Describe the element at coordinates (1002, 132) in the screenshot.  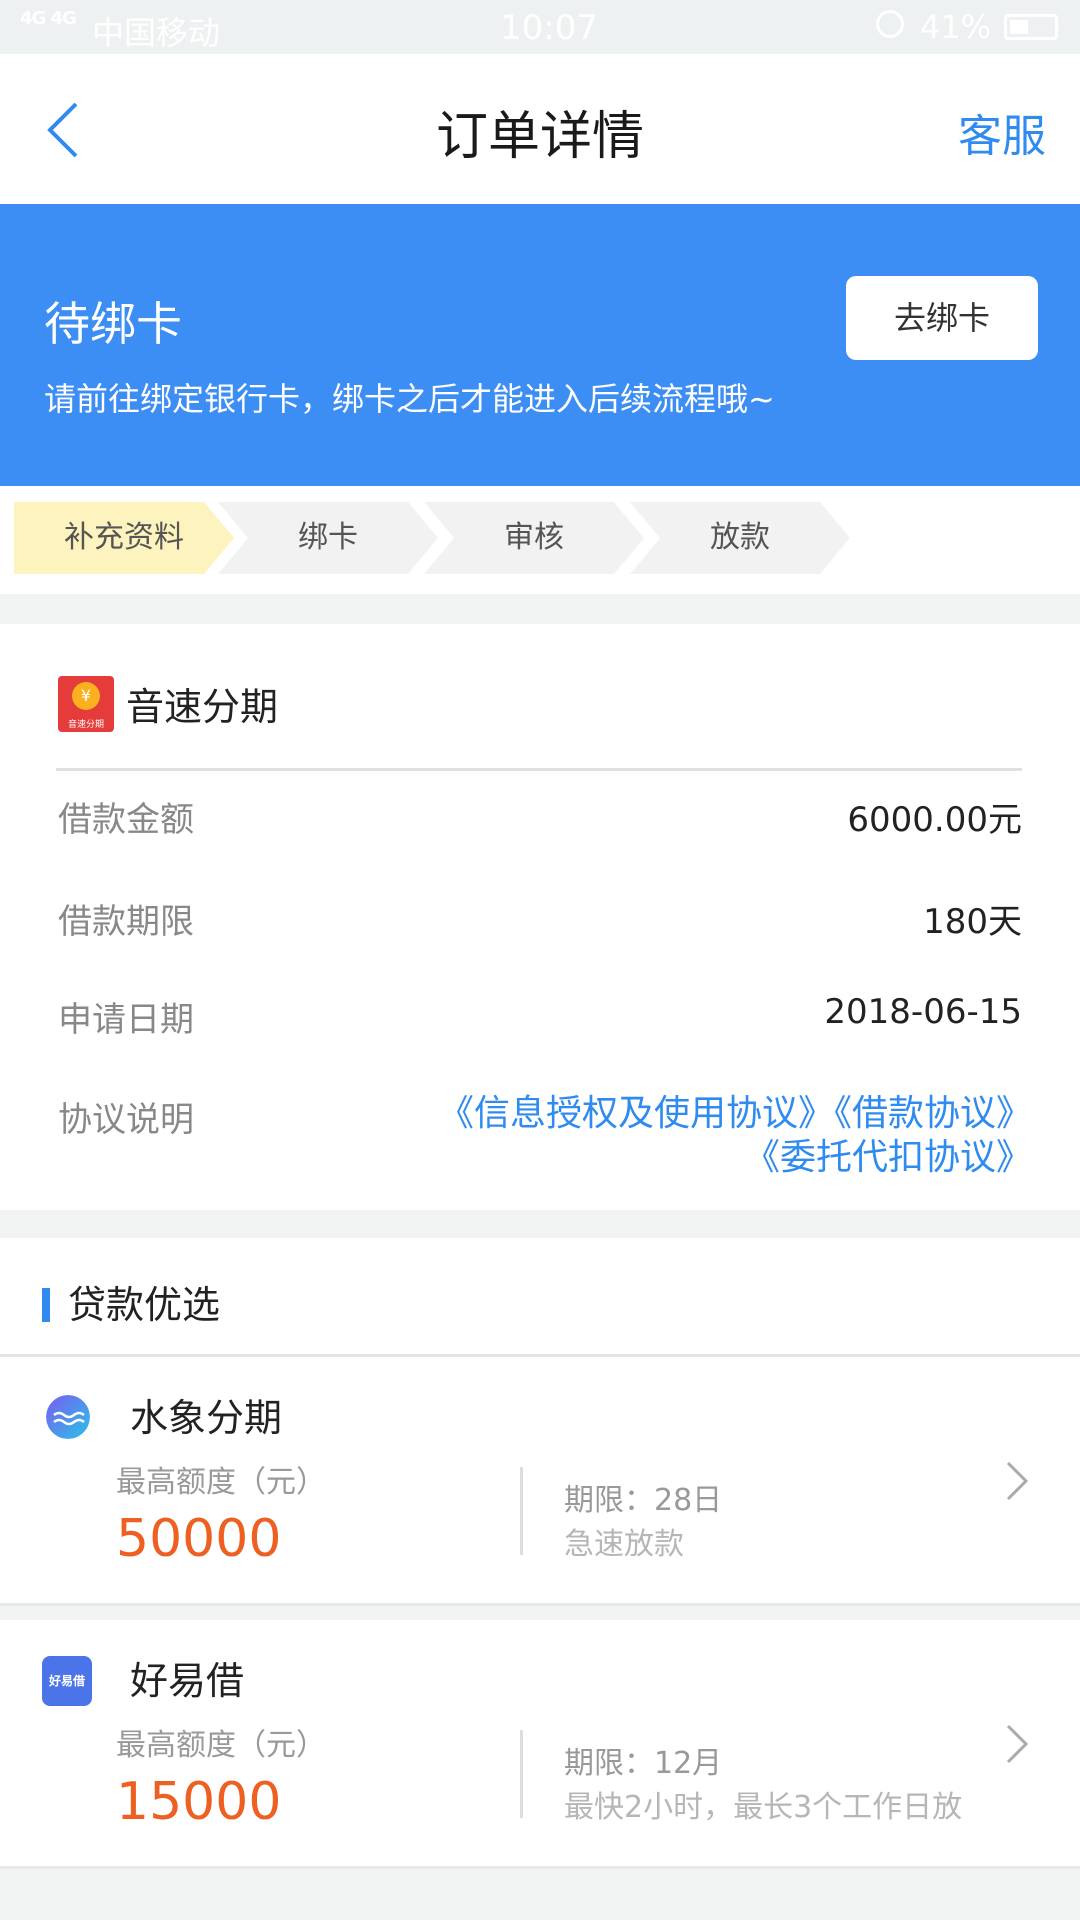
I see `customer-service-button: 客服` at that location.